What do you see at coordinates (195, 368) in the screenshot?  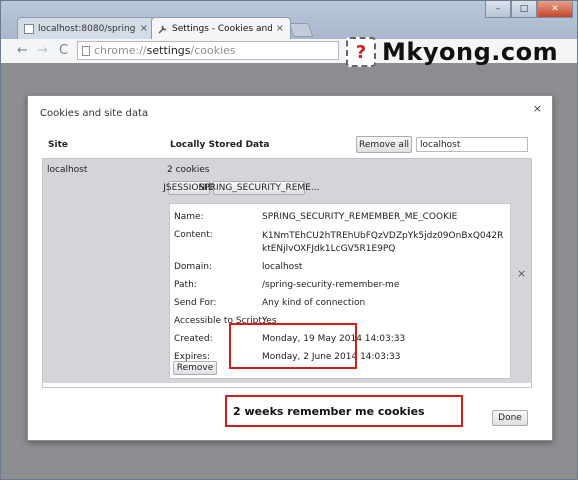 I see `remove-cookie-button: Remove` at bounding box center [195, 368].